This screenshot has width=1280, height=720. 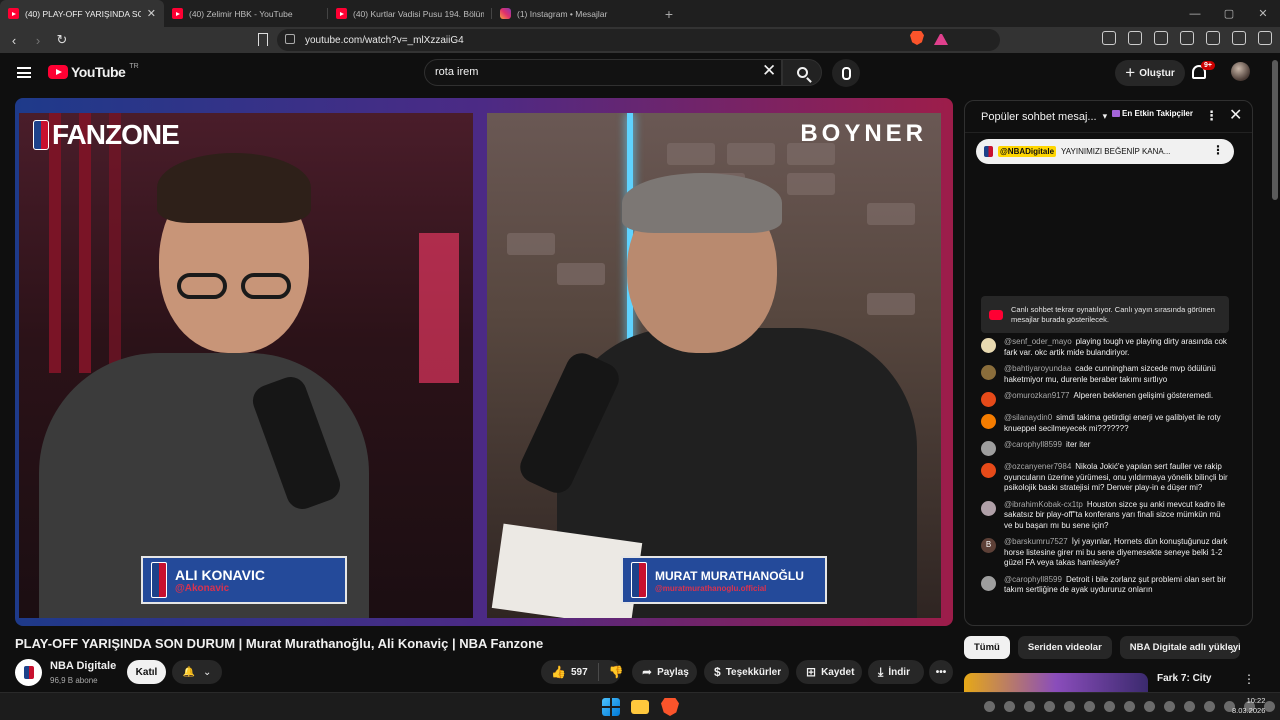 What do you see at coordinates (669, 13) in the screenshot?
I see `new-tab-button: +` at bounding box center [669, 13].